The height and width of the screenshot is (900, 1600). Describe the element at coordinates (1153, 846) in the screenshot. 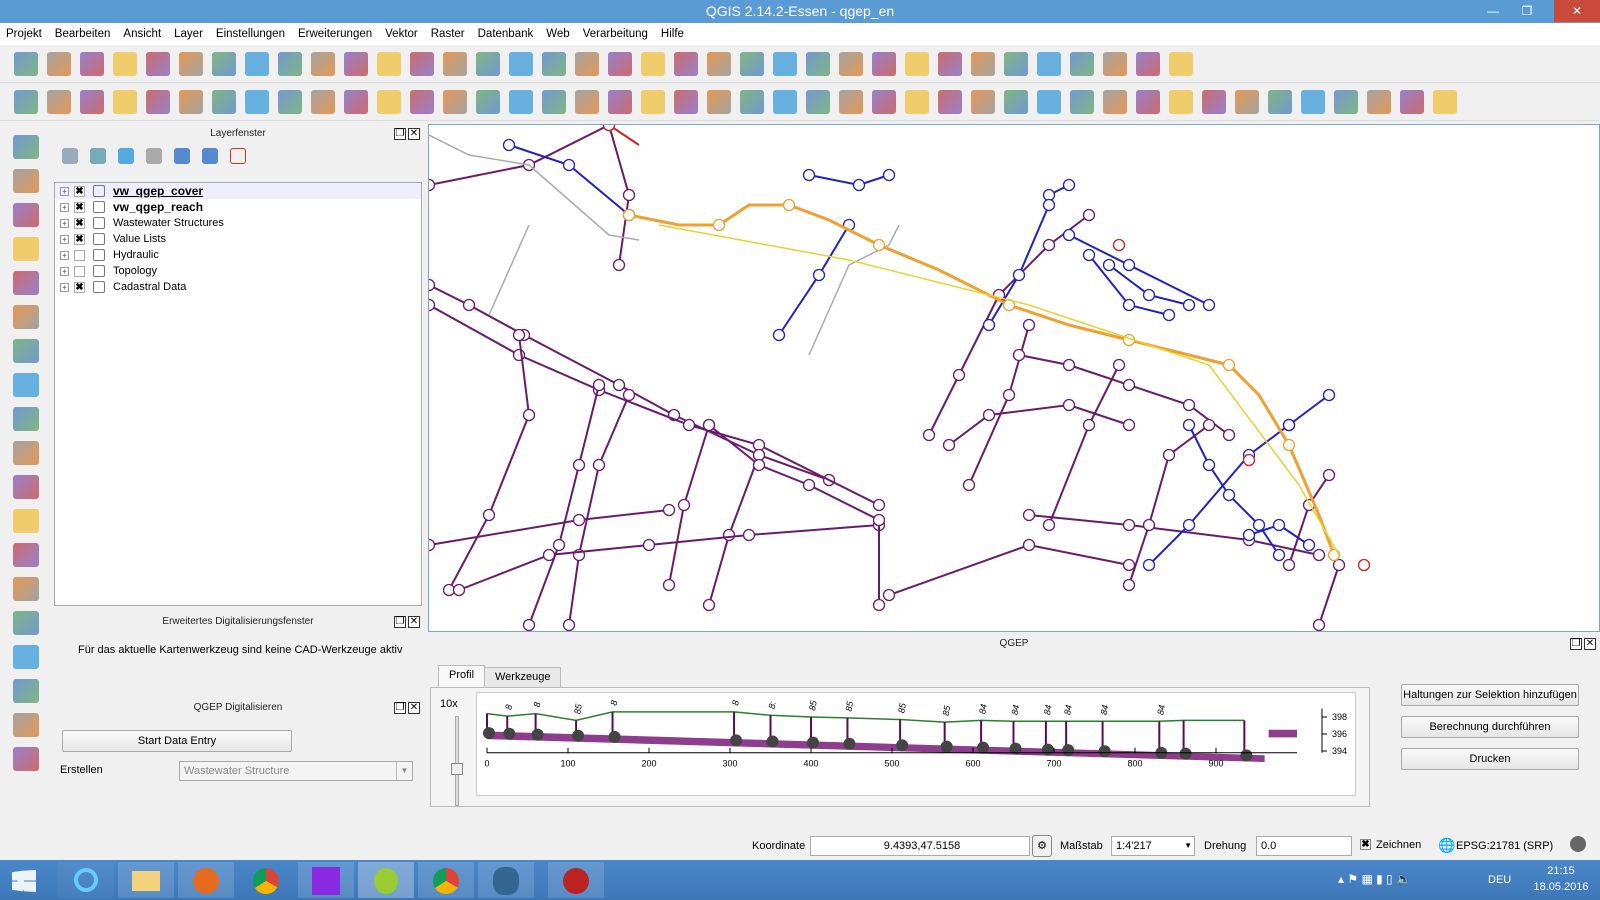

I see `scale-select: 1:4'217 ▼` at that location.